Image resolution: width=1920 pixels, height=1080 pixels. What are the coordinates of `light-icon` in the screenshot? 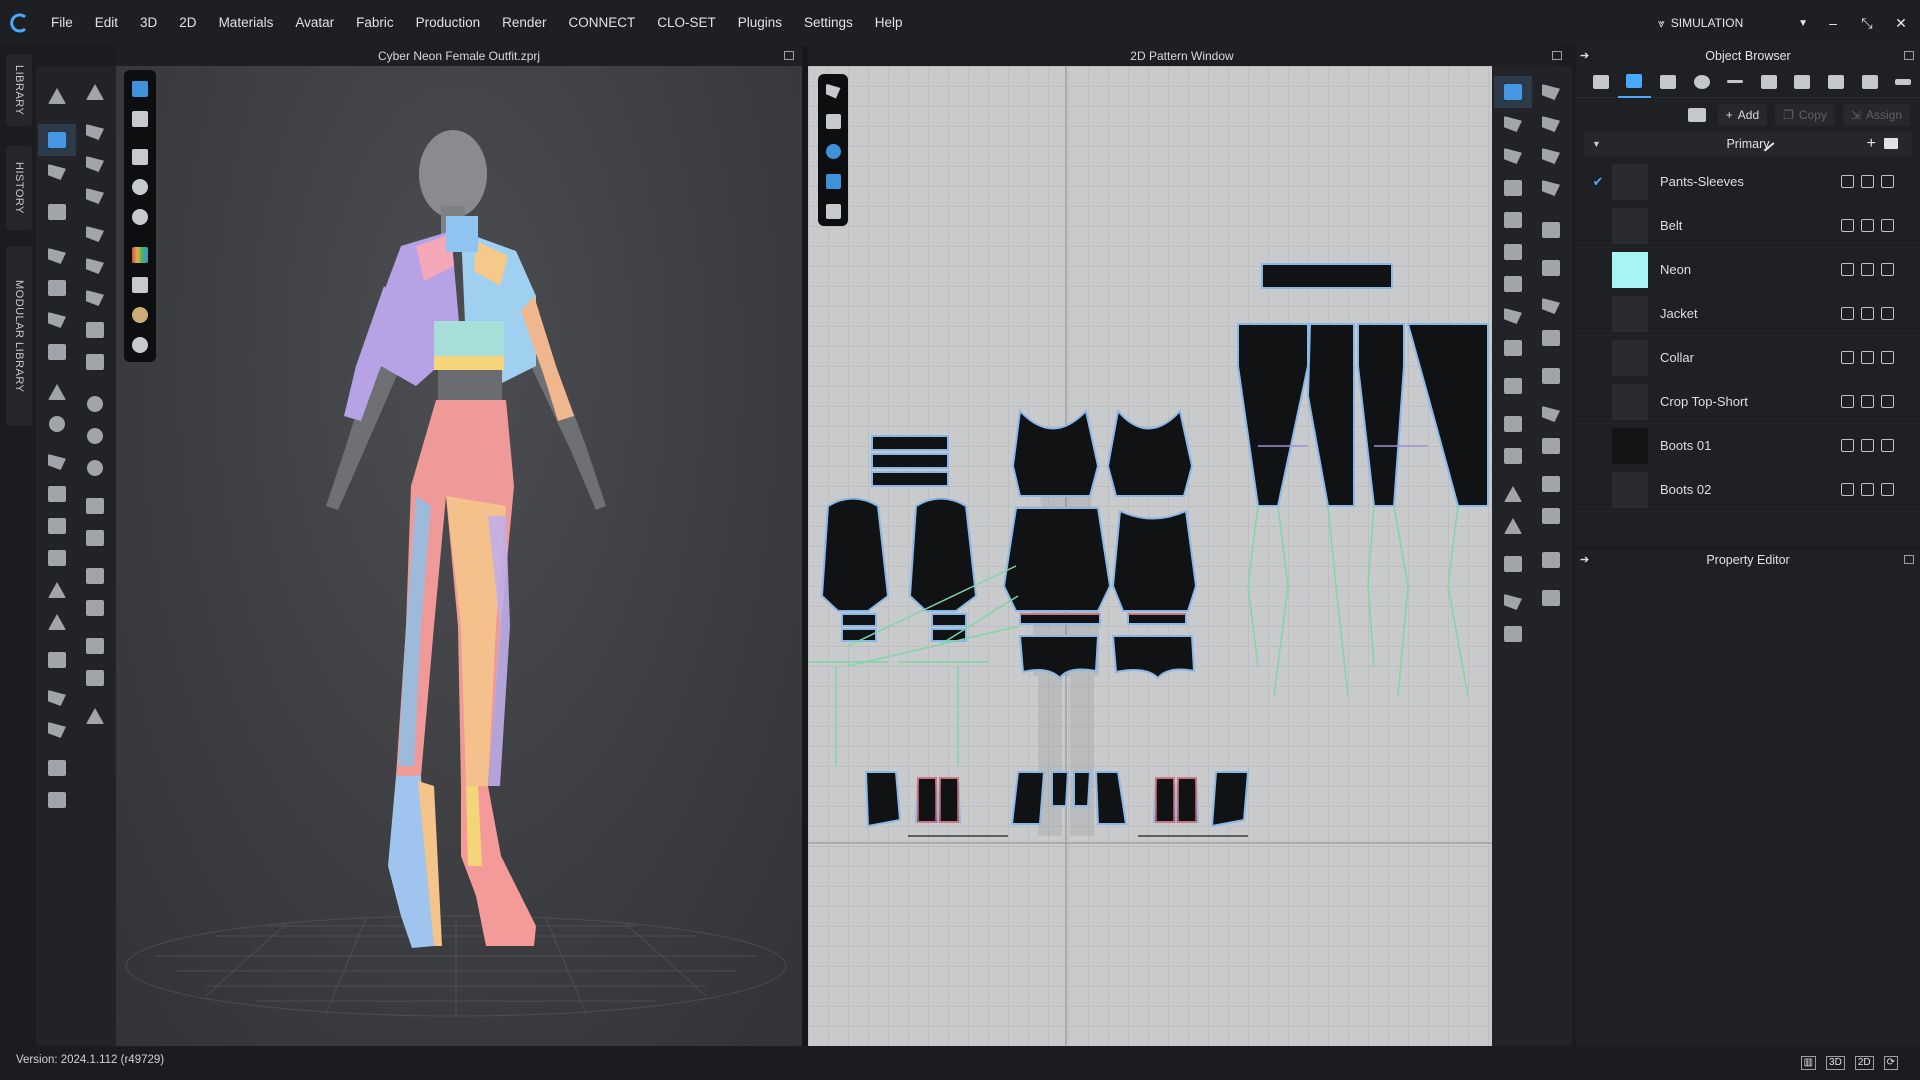 It's located at (140, 315).